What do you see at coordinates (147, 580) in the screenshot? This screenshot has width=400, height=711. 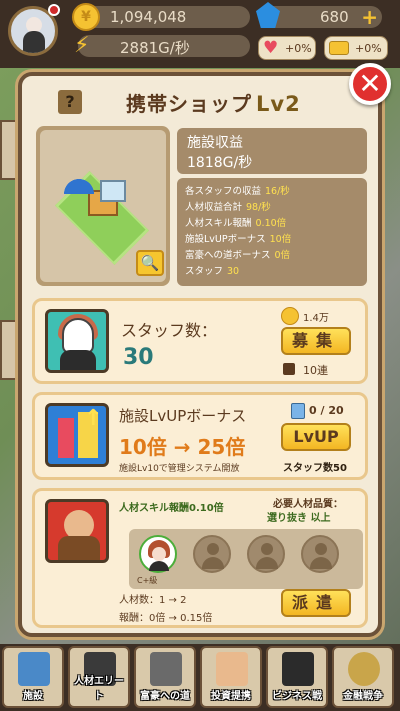 I see `staff-grade: C+級` at bounding box center [147, 580].